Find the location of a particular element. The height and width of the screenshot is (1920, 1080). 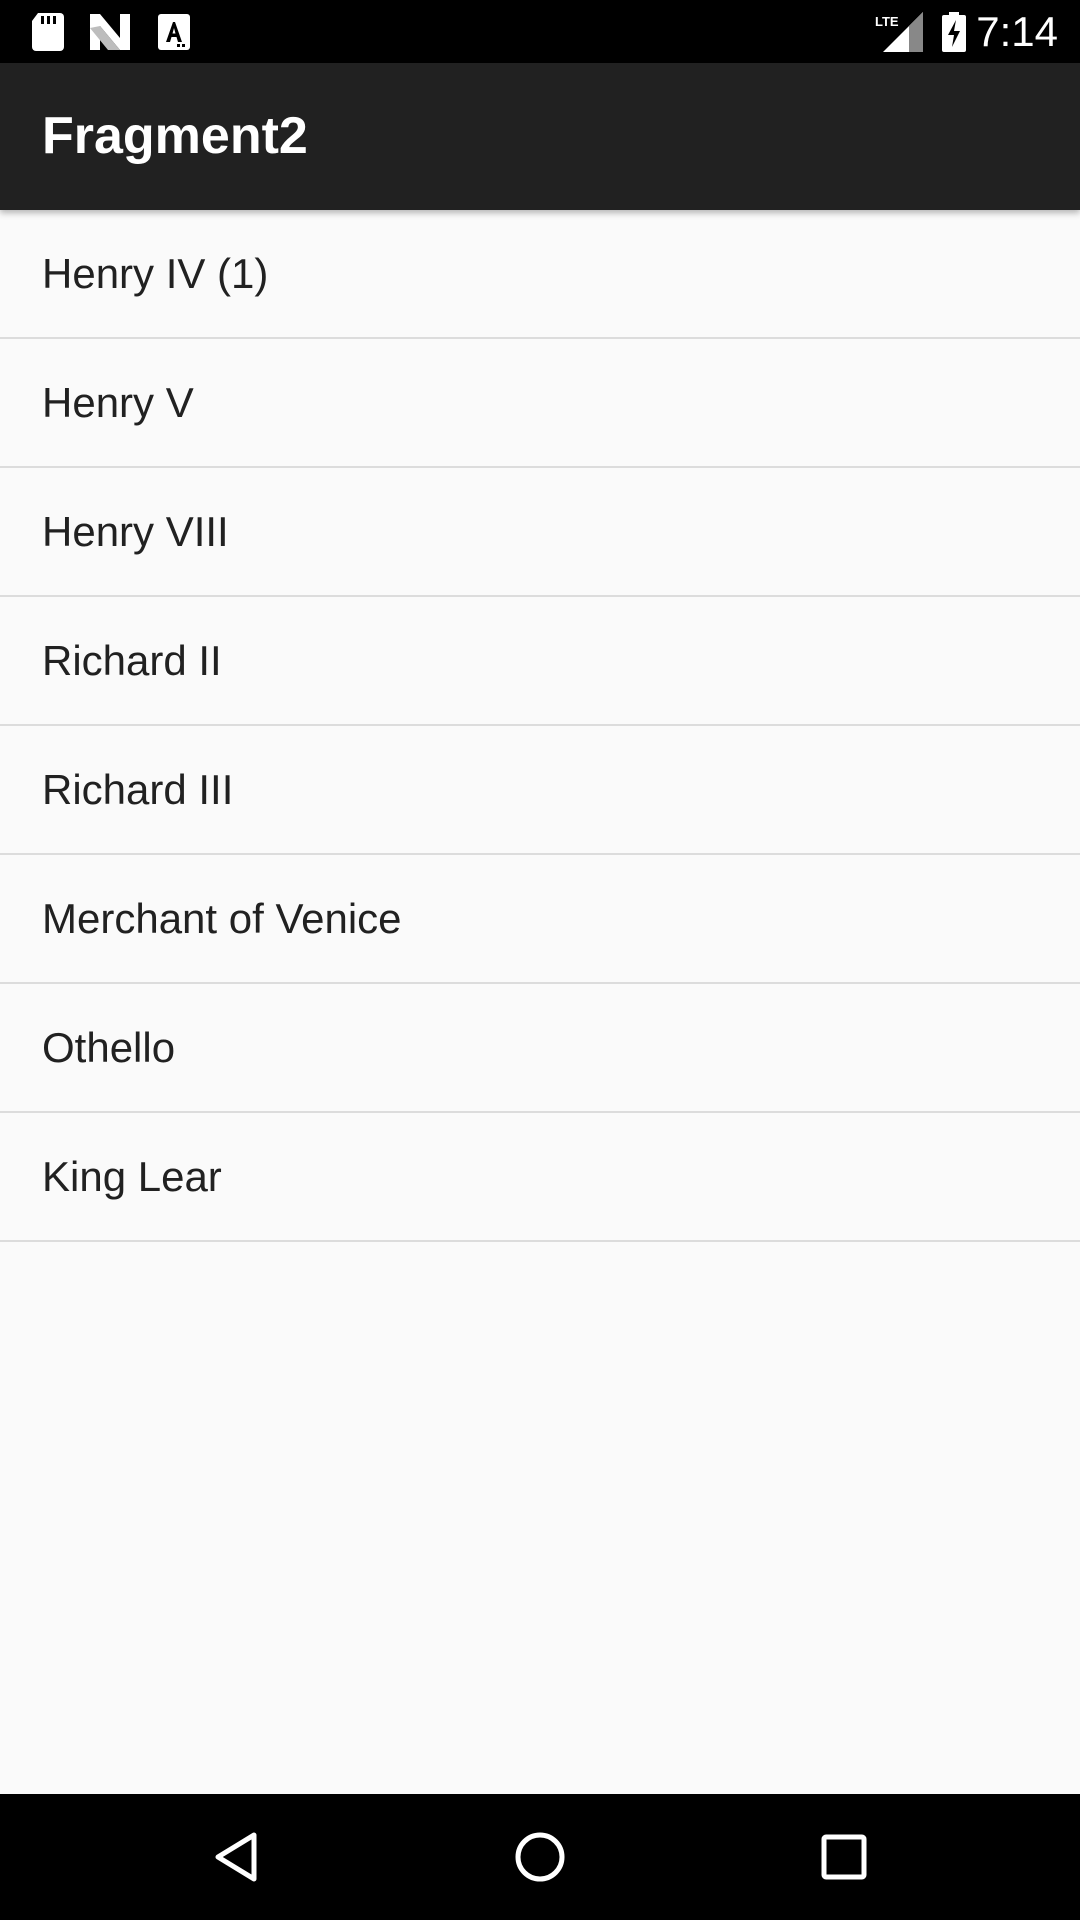

navigation-bar is located at coordinates (540, 1857).